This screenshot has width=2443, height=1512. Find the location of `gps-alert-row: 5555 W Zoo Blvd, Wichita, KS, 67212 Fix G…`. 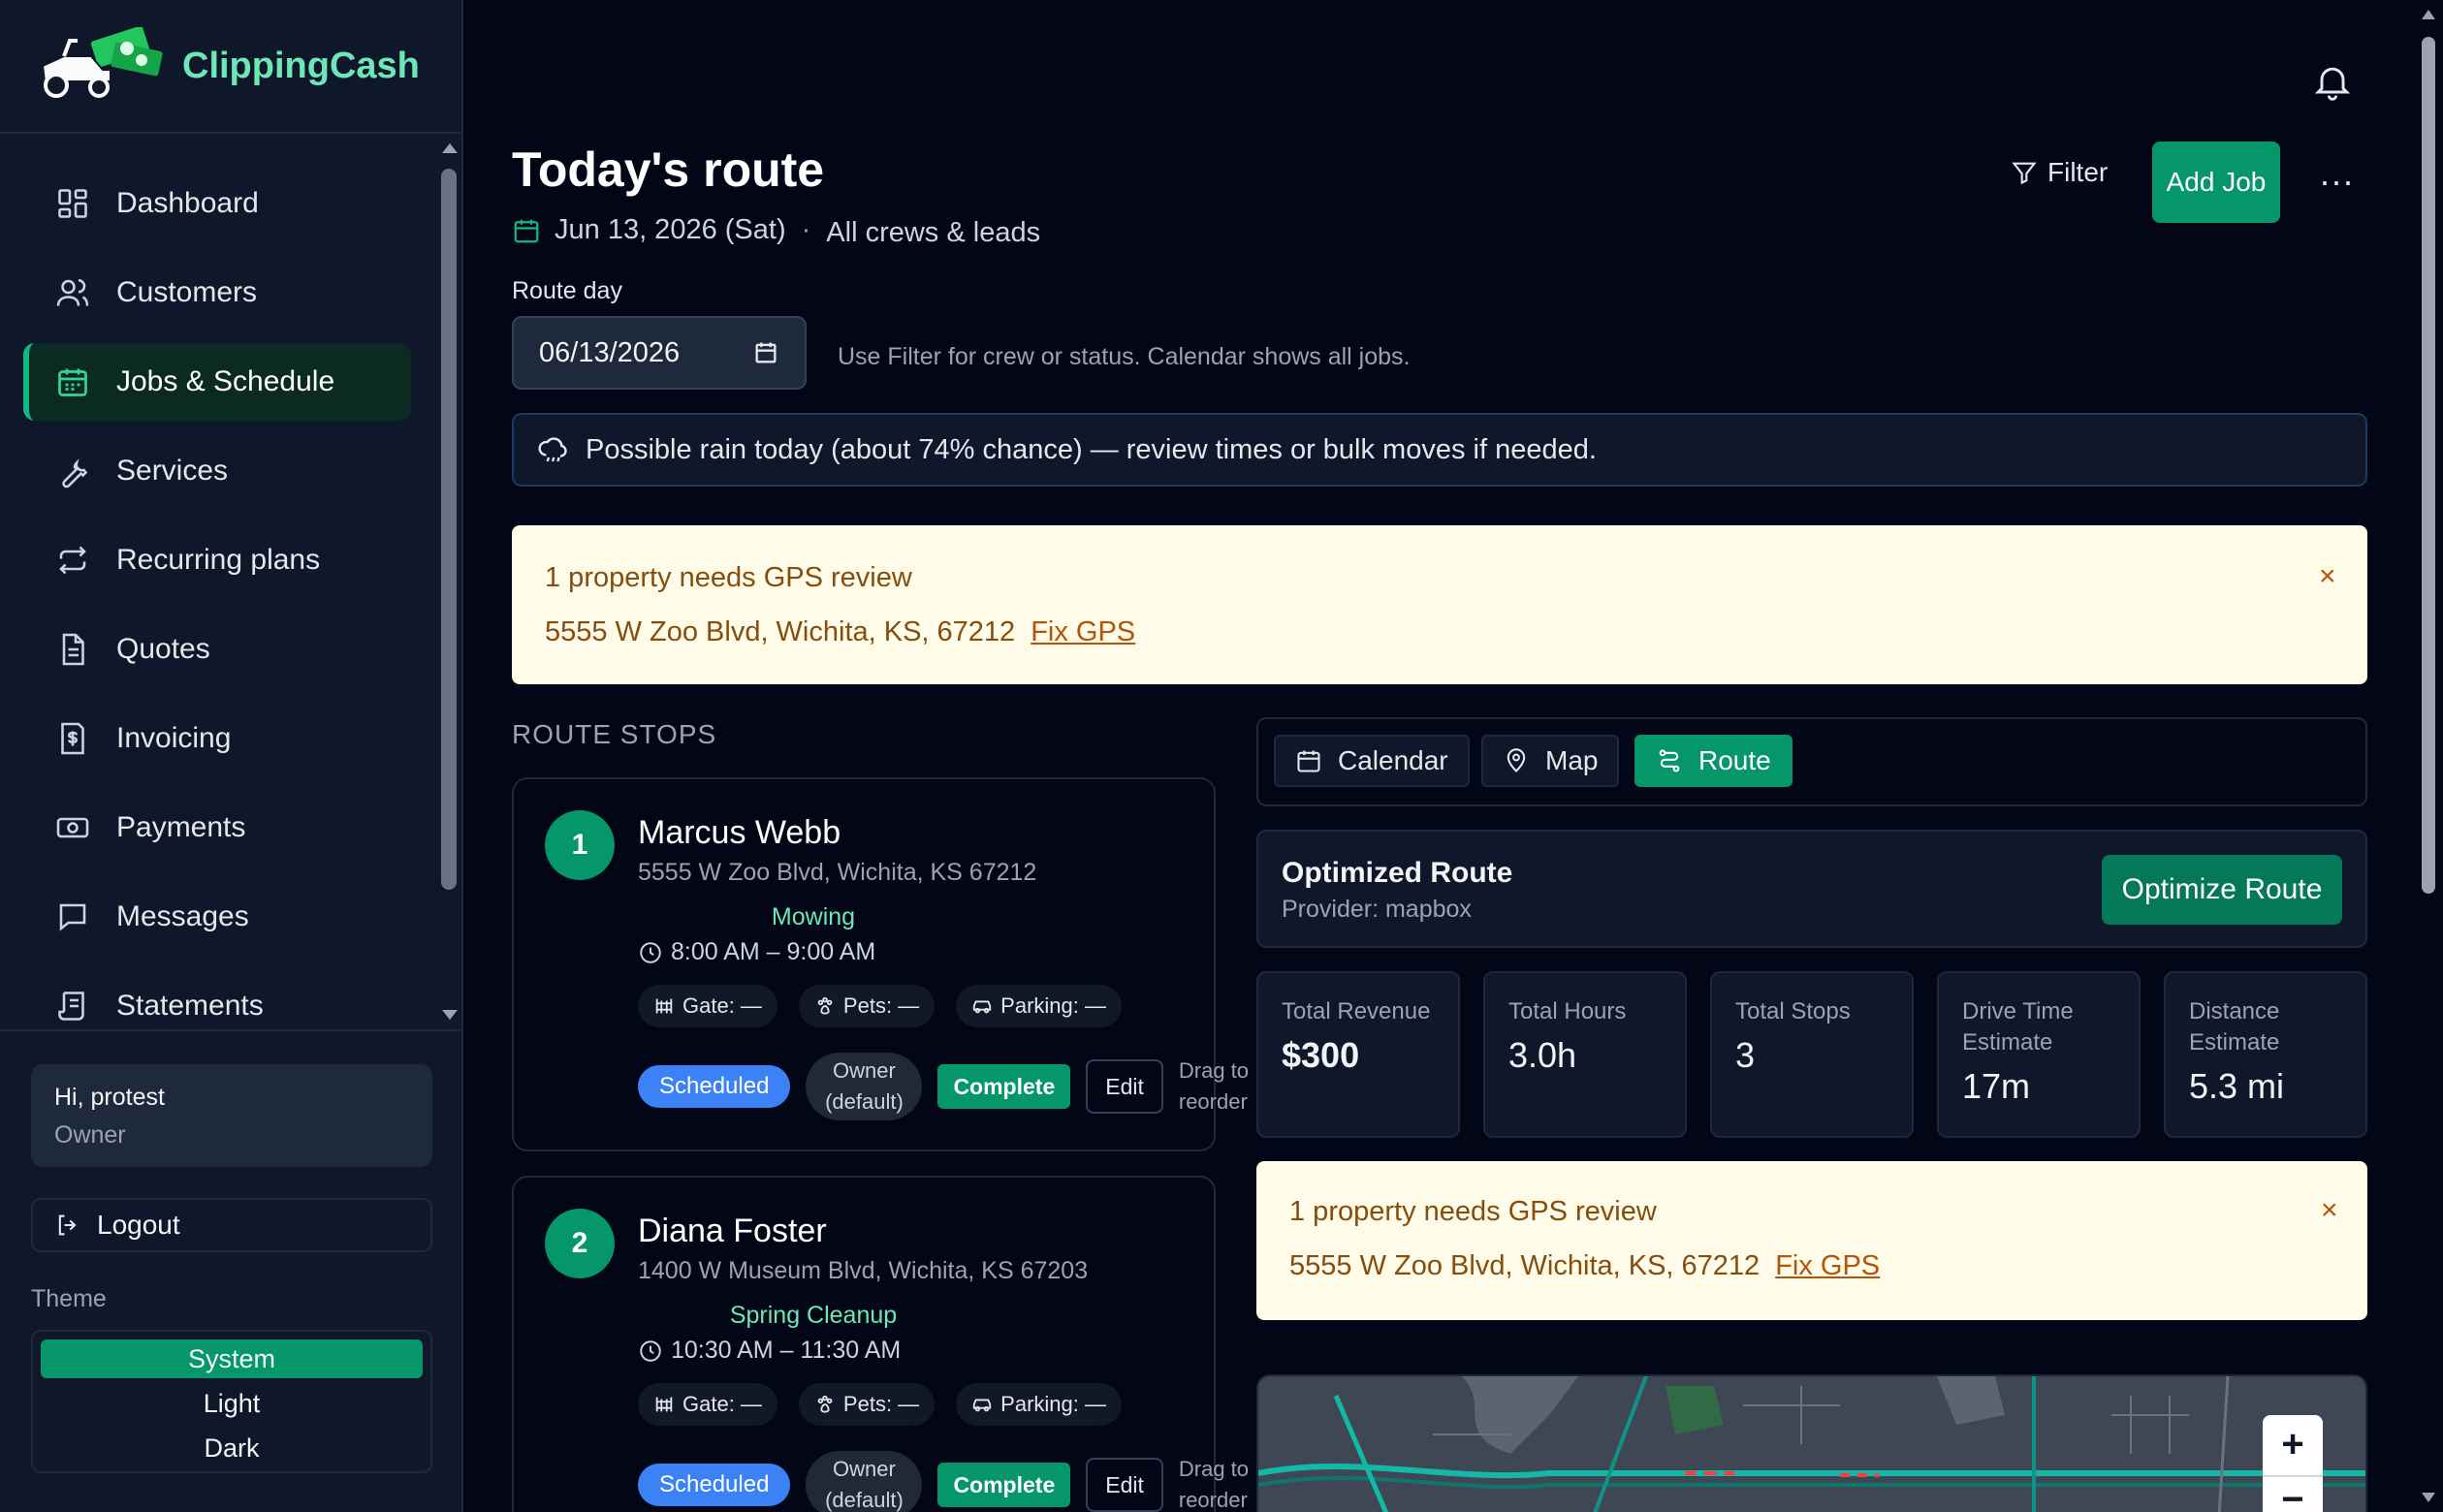

gps-alert-row: 5555 W Zoo Blvd, Wichita, KS, 67212 Fix G… is located at coordinates (1584, 1266).